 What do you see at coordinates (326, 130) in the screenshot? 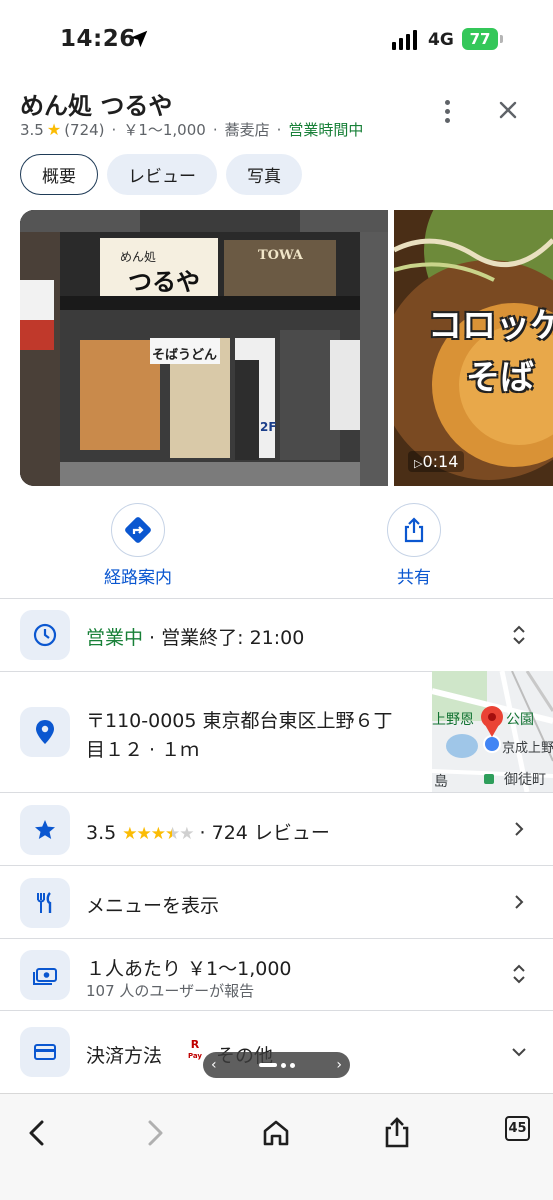
I see `open-status: 営業時間中` at bounding box center [326, 130].